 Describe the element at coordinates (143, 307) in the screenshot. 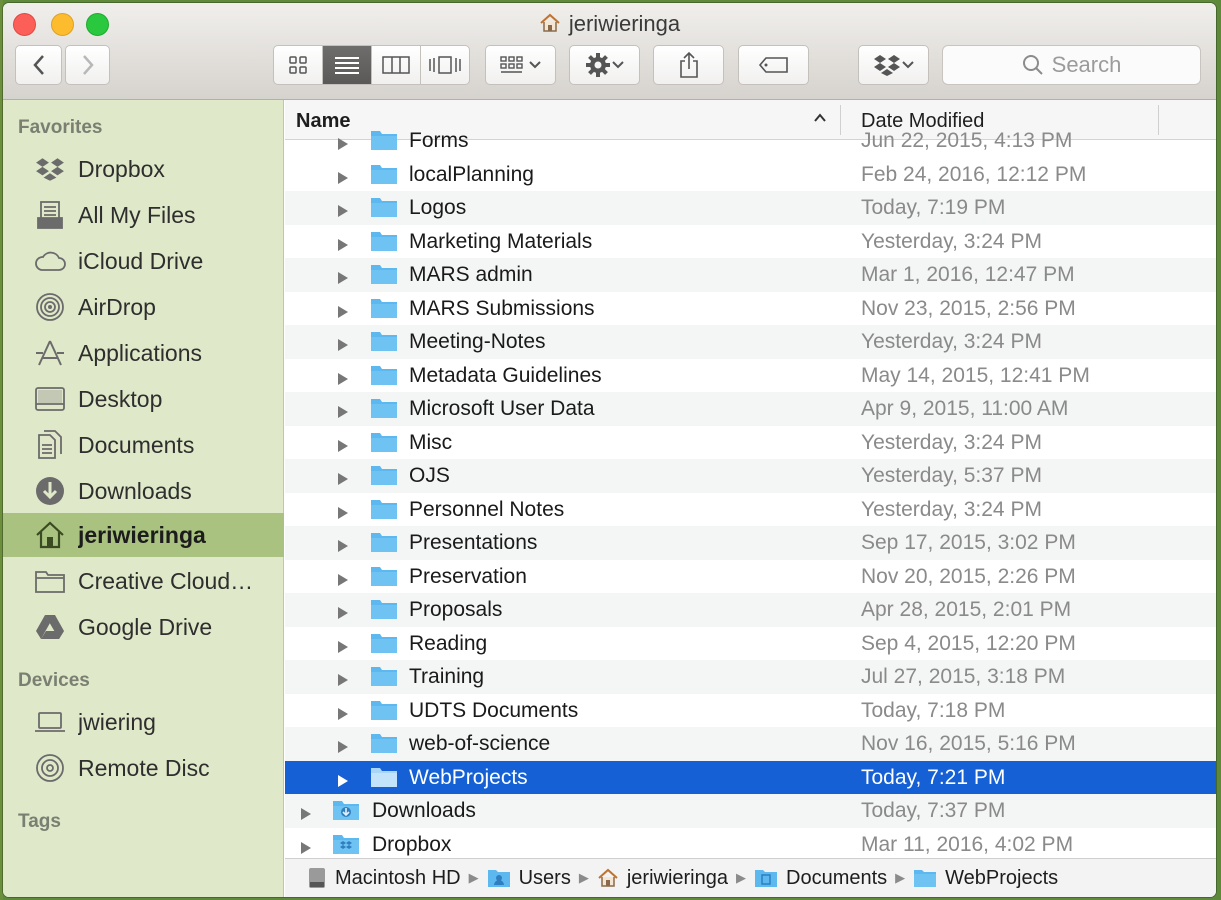

I see `sidebar-item-airdrop: AirDrop` at that location.